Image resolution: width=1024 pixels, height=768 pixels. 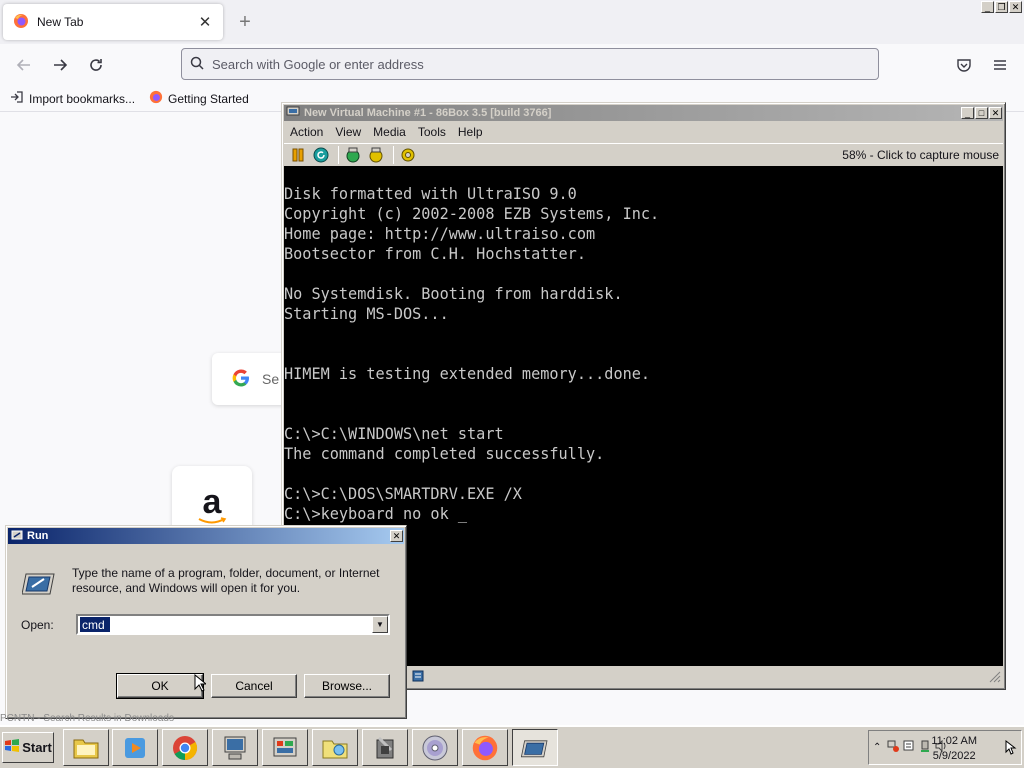 I want to click on browser-window-controls: _ ❐ ✕, so click(x=1001, y=7).